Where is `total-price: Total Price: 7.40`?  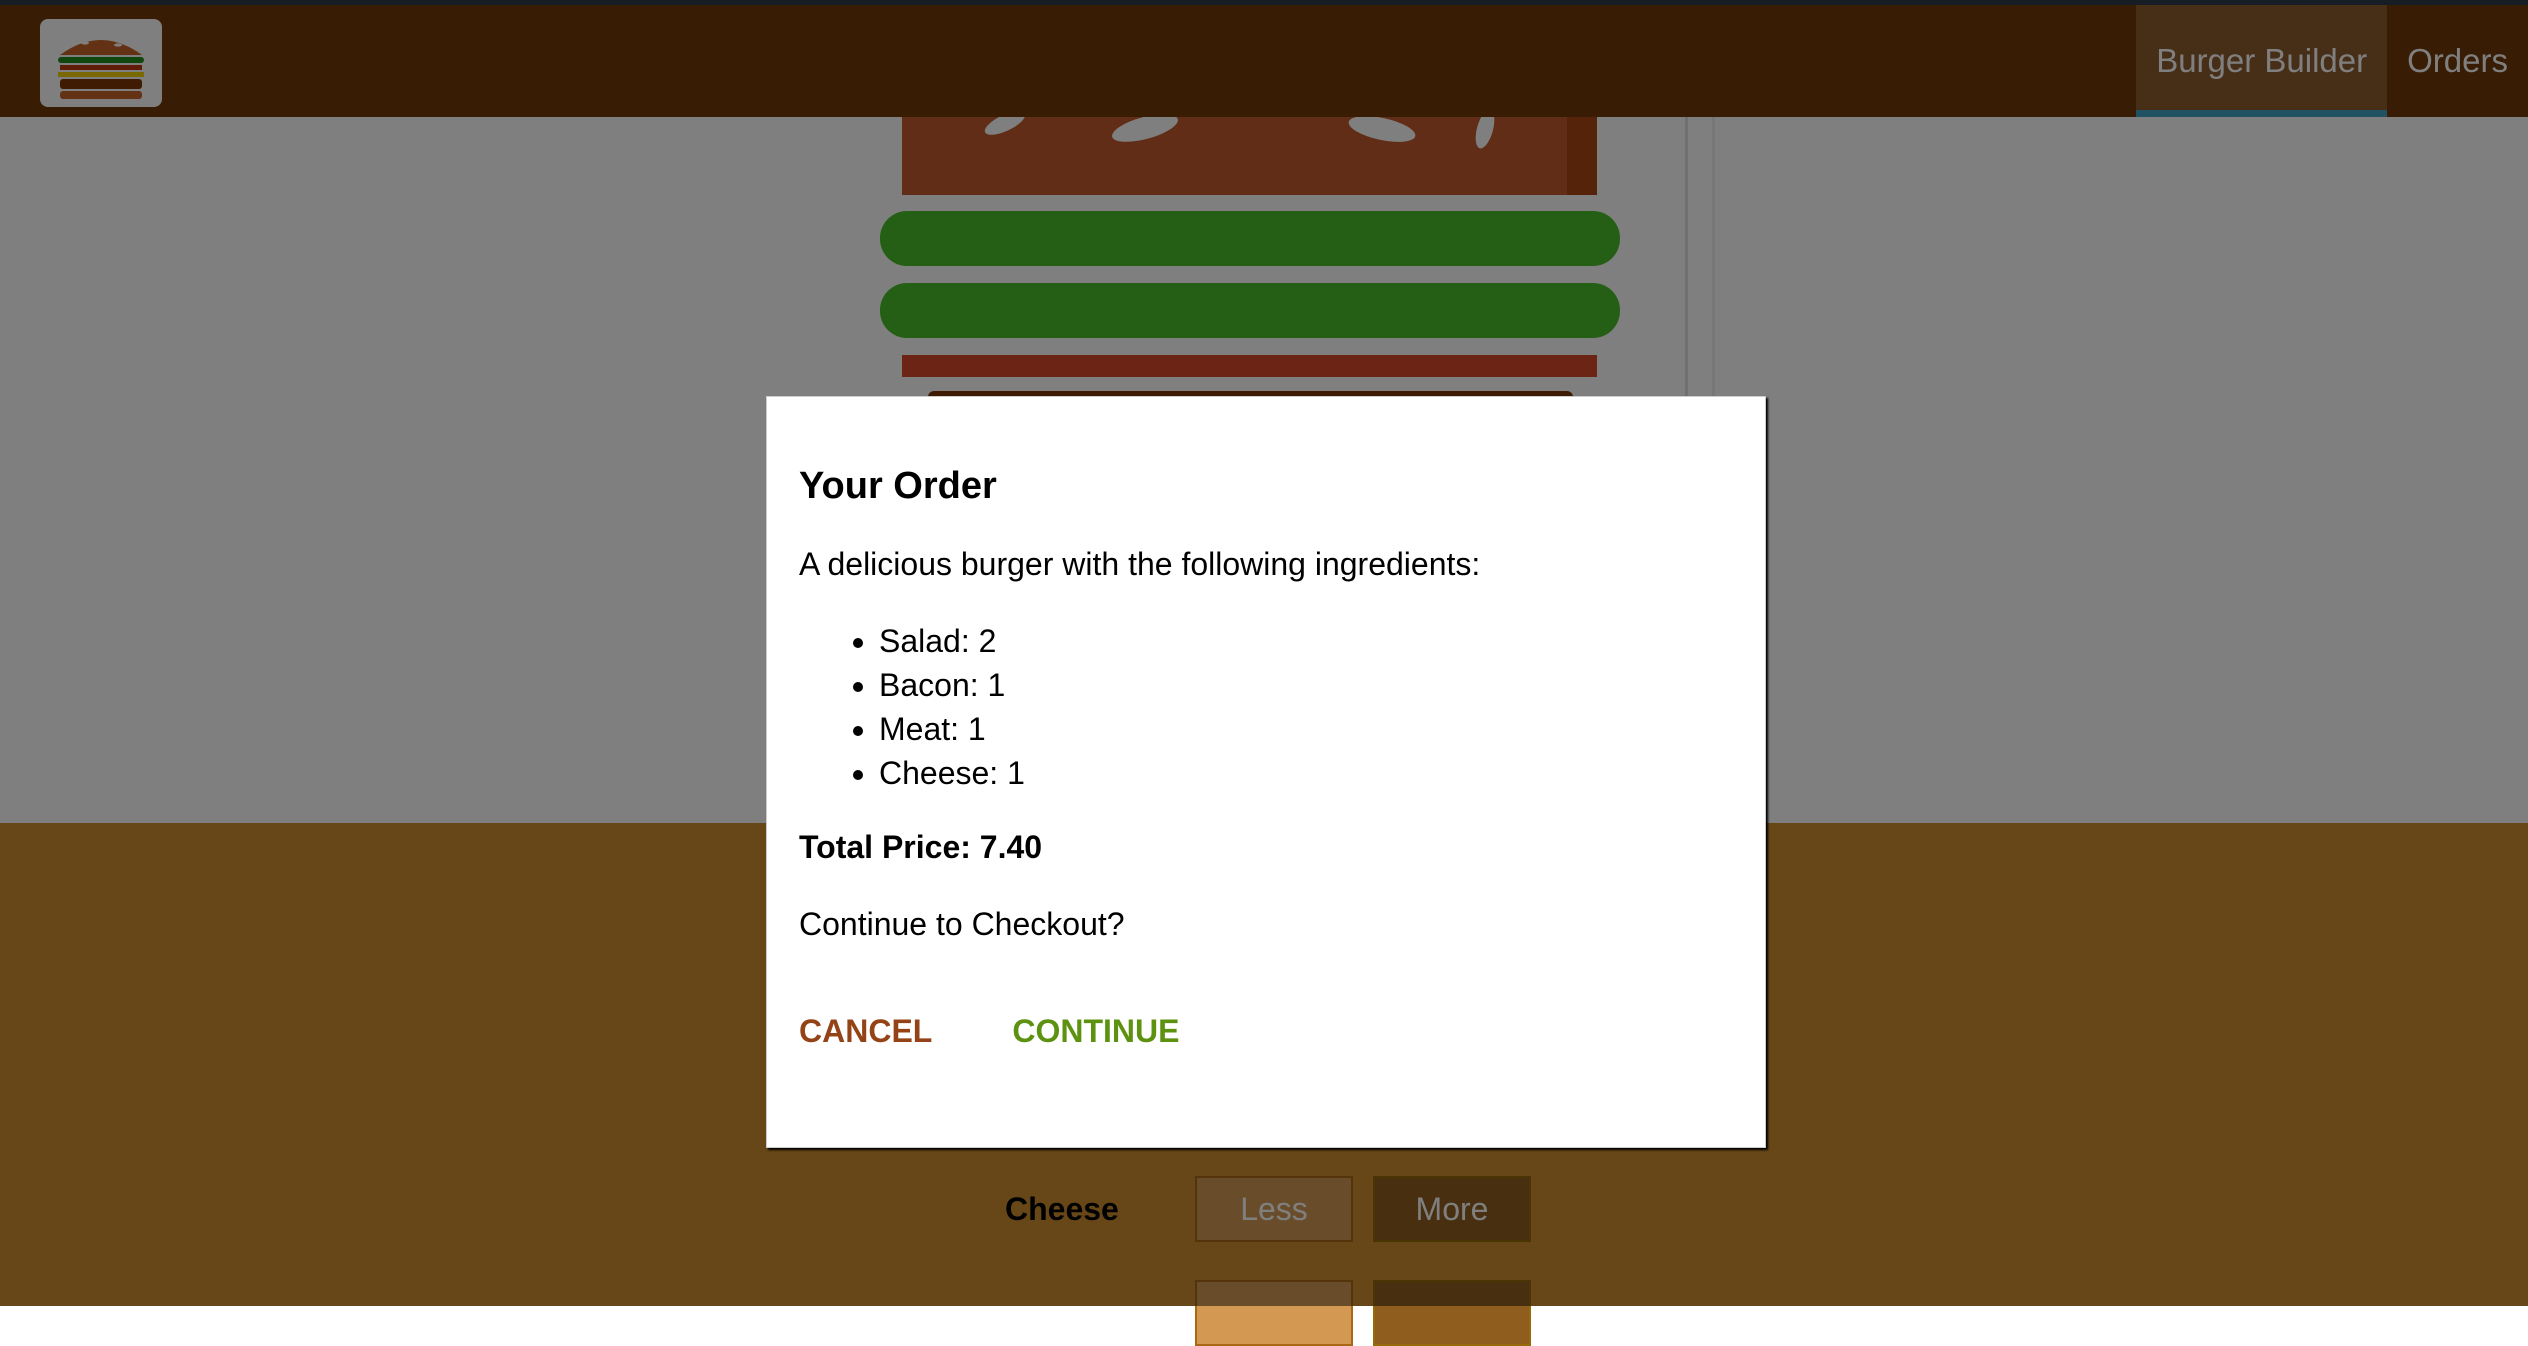
total-price: Total Price: 7.40 is located at coordinates (921, 847).